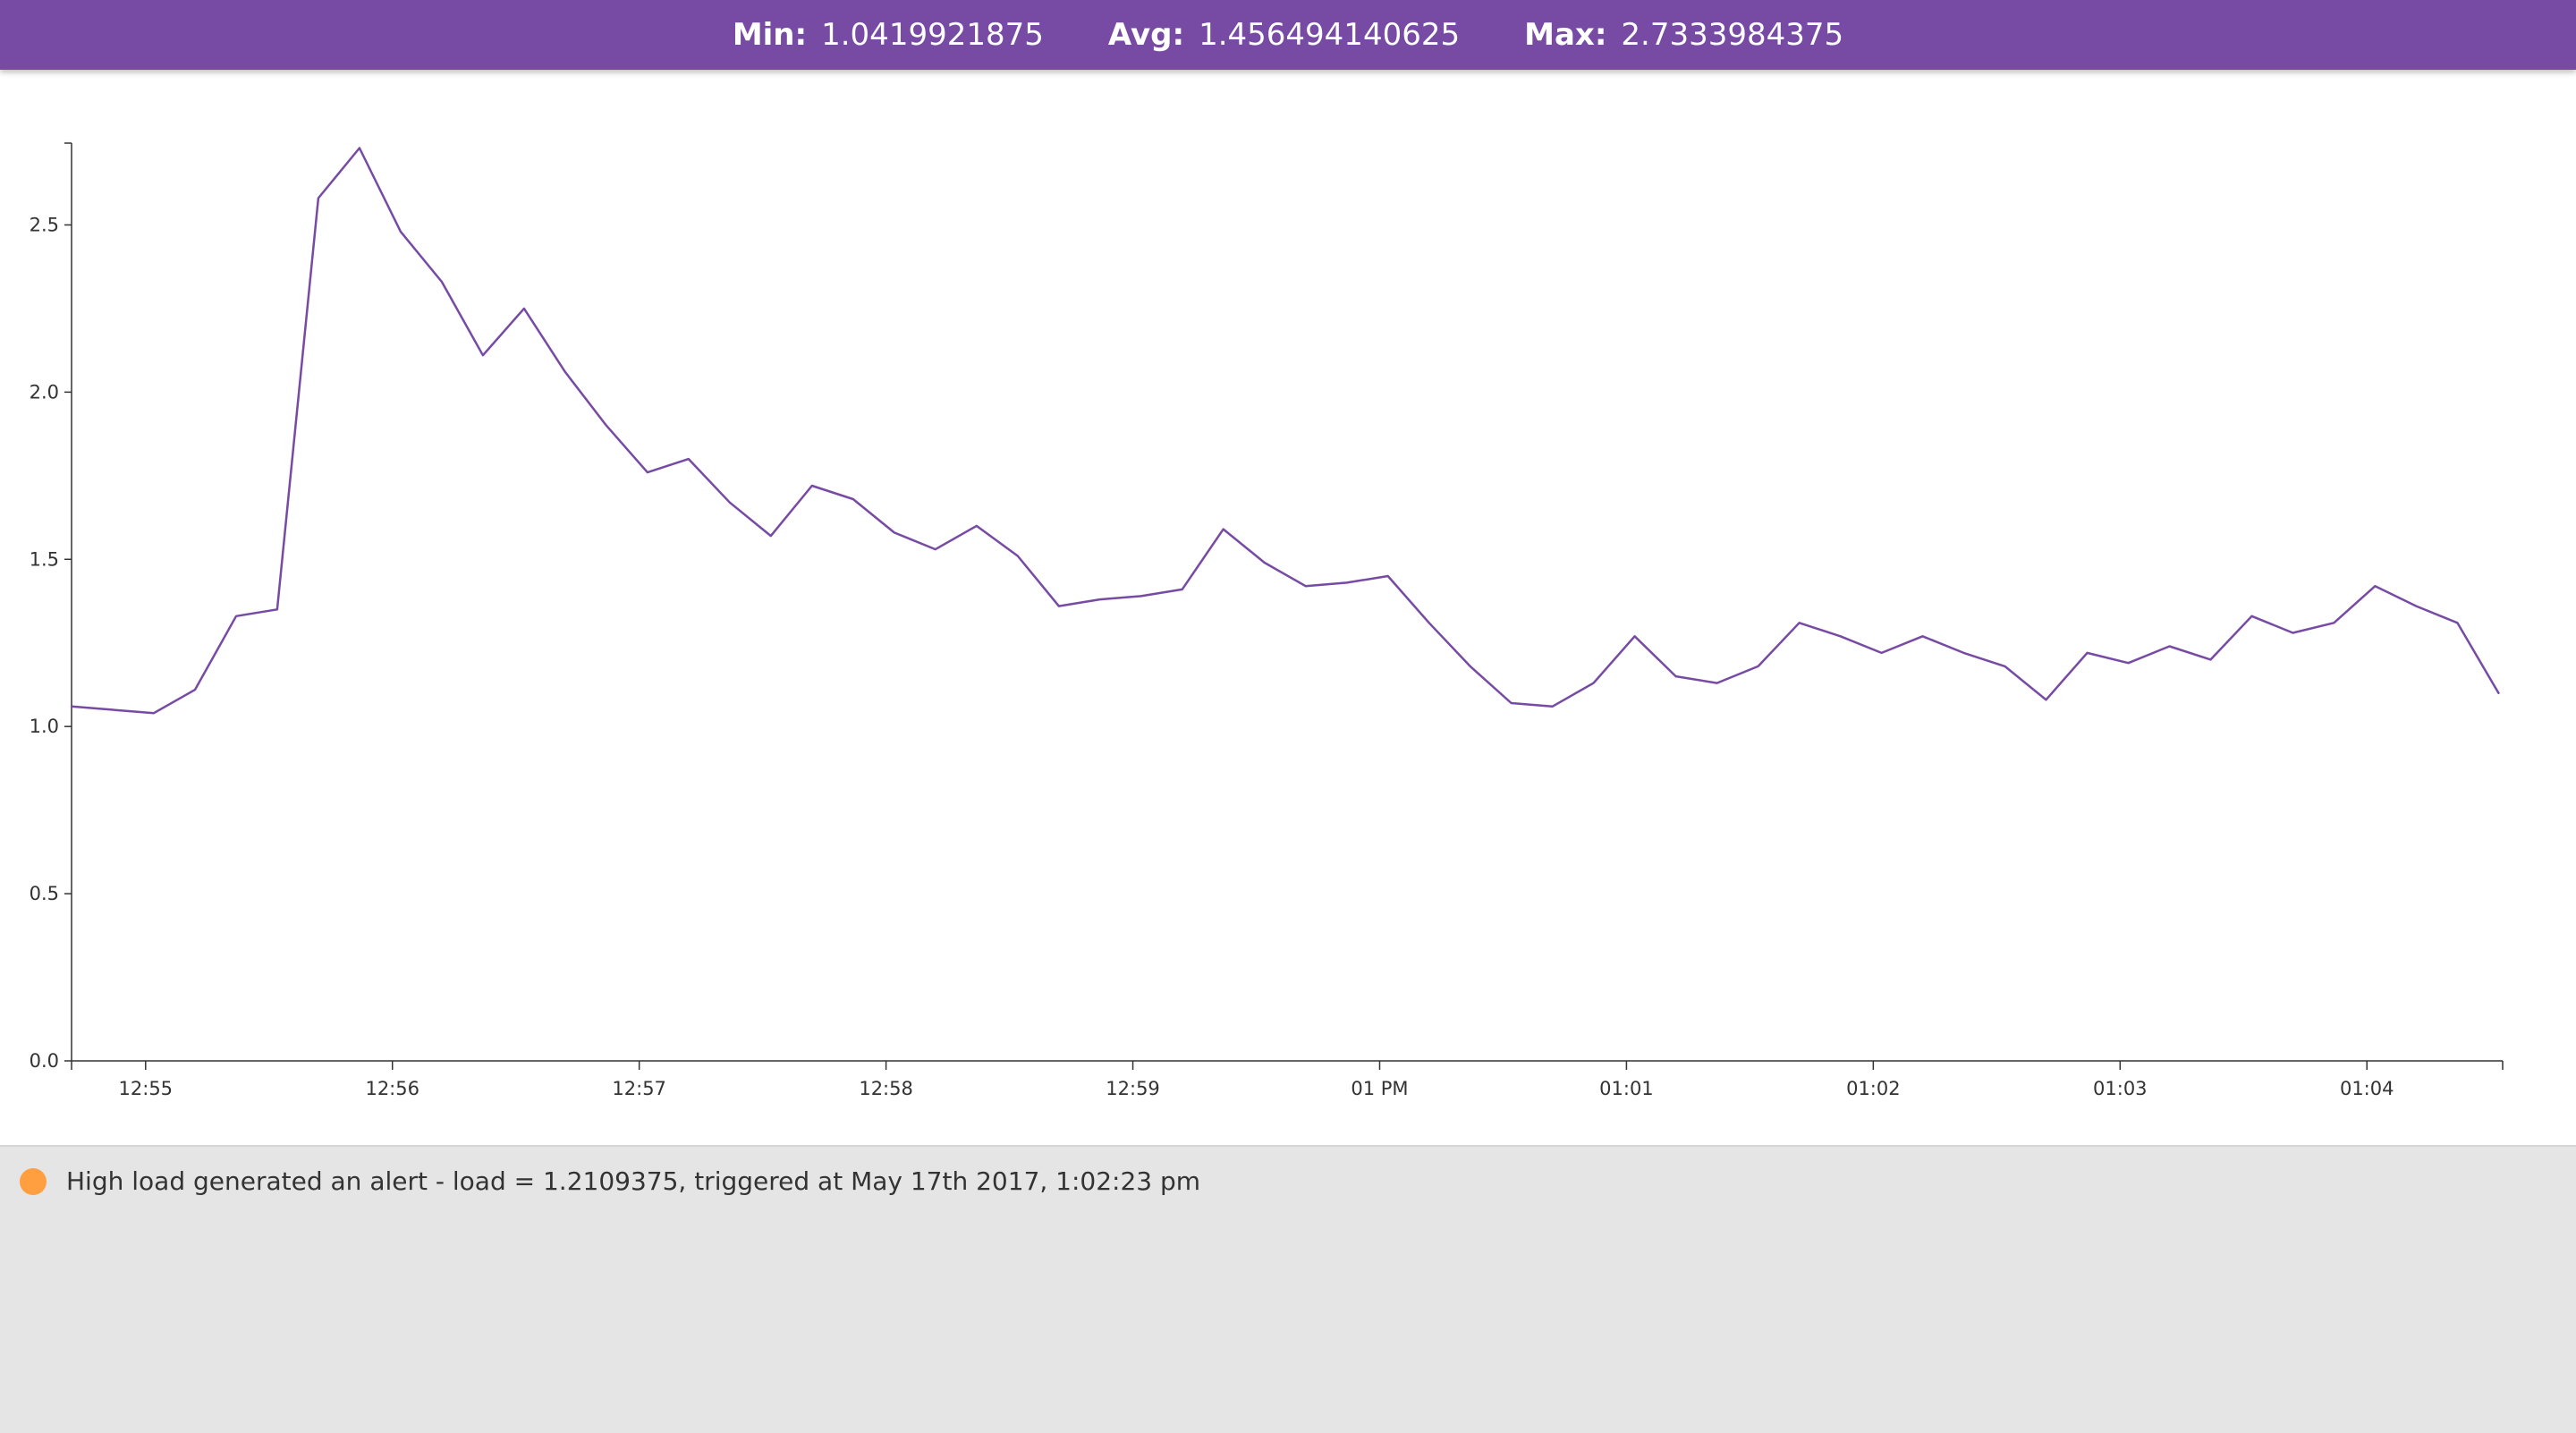 This screenshot has width=2576, height=1433. What do you see at coordinates (1873, 1088) in the screenshot?
I see `x-tick-label: 01:02` at bounding box center [1873, 1088].